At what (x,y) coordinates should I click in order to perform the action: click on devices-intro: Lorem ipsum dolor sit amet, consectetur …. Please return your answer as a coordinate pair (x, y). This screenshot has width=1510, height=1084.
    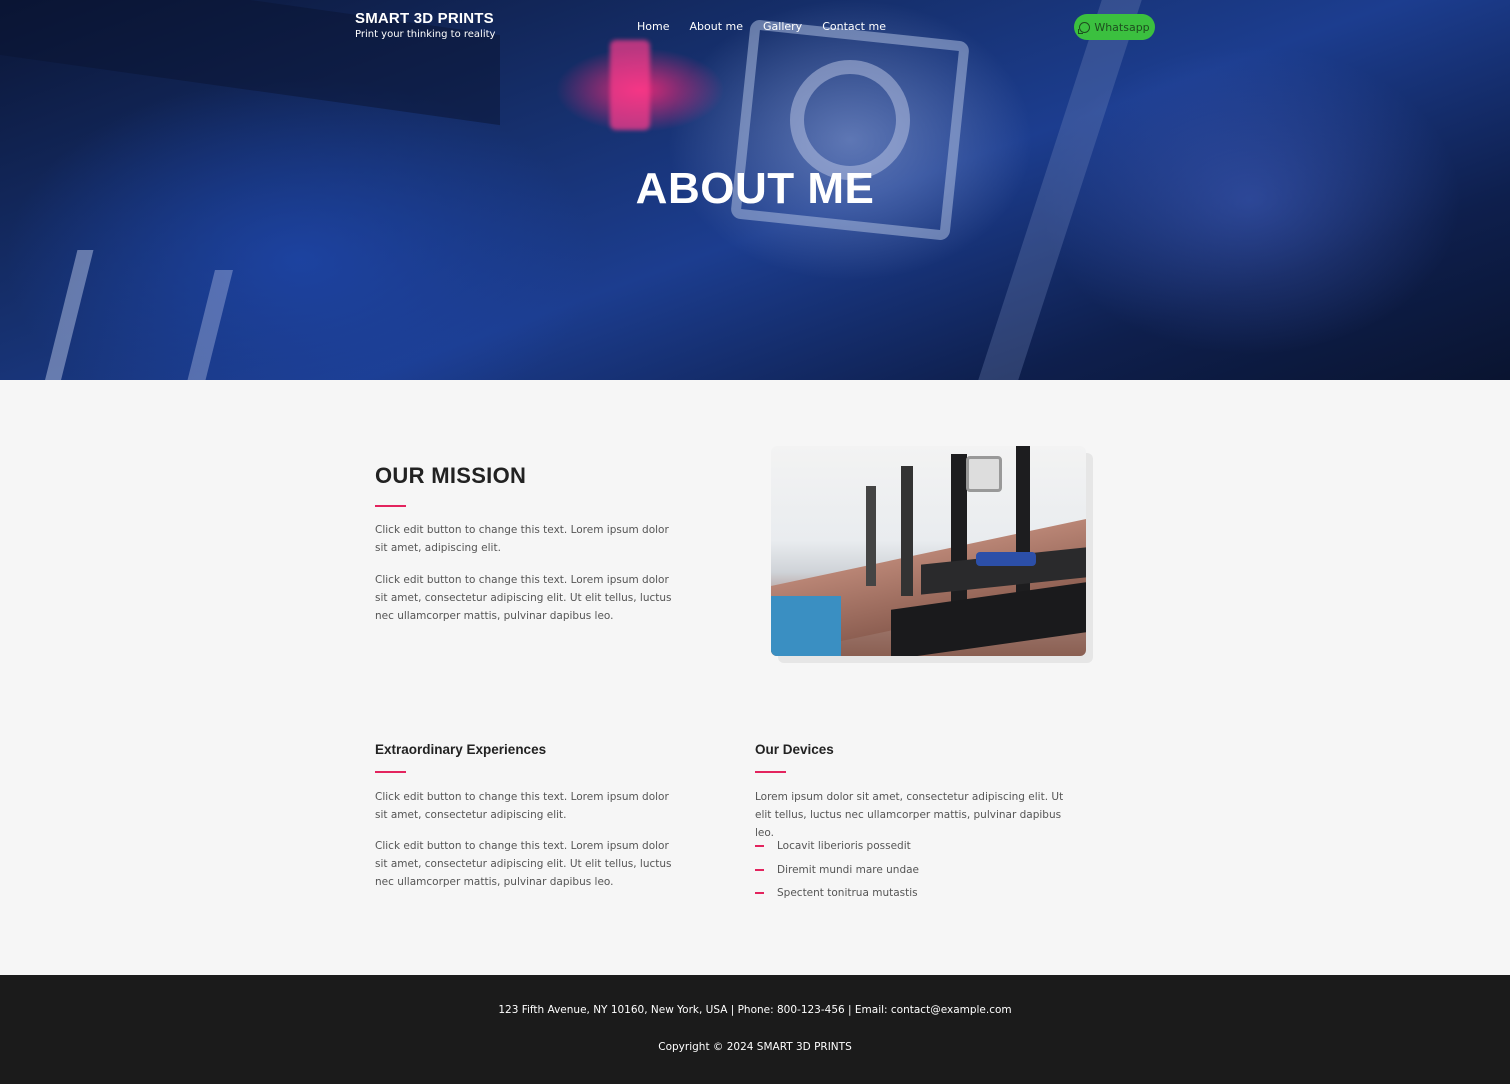
    Looking at the image, I should click on (909, 815).